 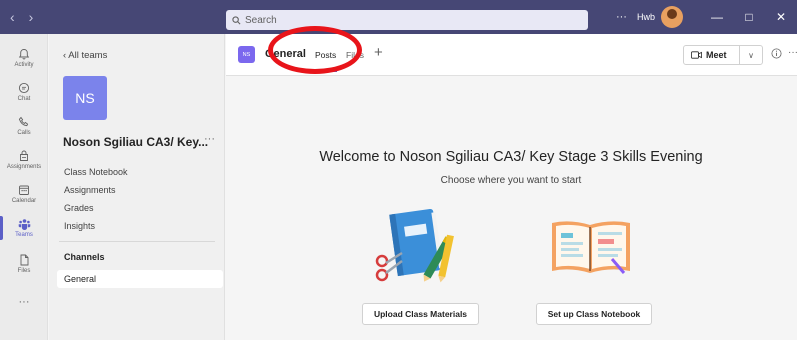 I want to click on phone-icon, so click(x=23, y=121).